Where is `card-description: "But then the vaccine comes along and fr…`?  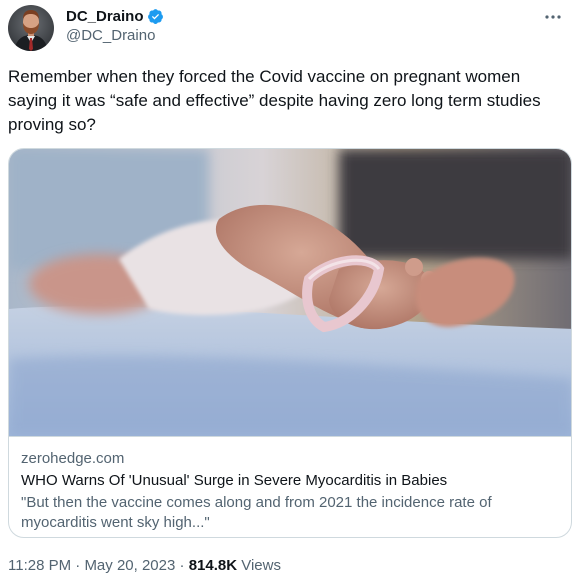
card-description: "But then the vaccine comes along and fr… is located at coordinates (256, 512).